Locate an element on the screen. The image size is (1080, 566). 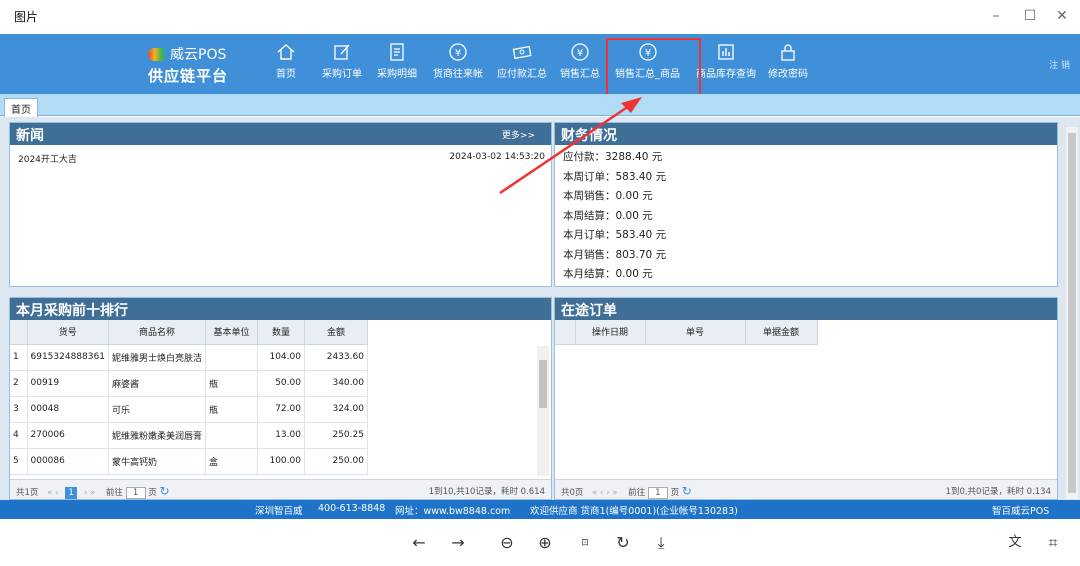
arrow-right-icon: → is located at coordinates (458, 543).